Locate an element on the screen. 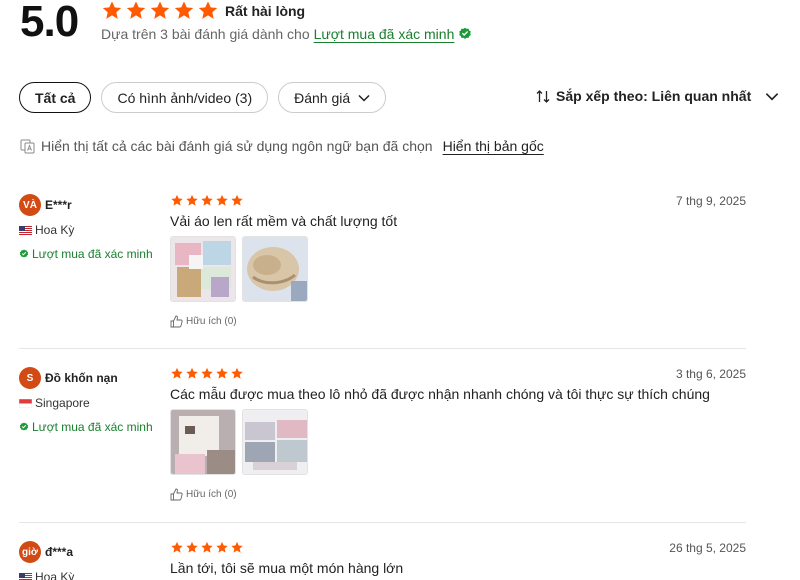 Image resolution: width=800 pixels, height=580 pixels. sort-label: Sắp xếp theo: Liên quan nhất is located at coordinates (654, 96).